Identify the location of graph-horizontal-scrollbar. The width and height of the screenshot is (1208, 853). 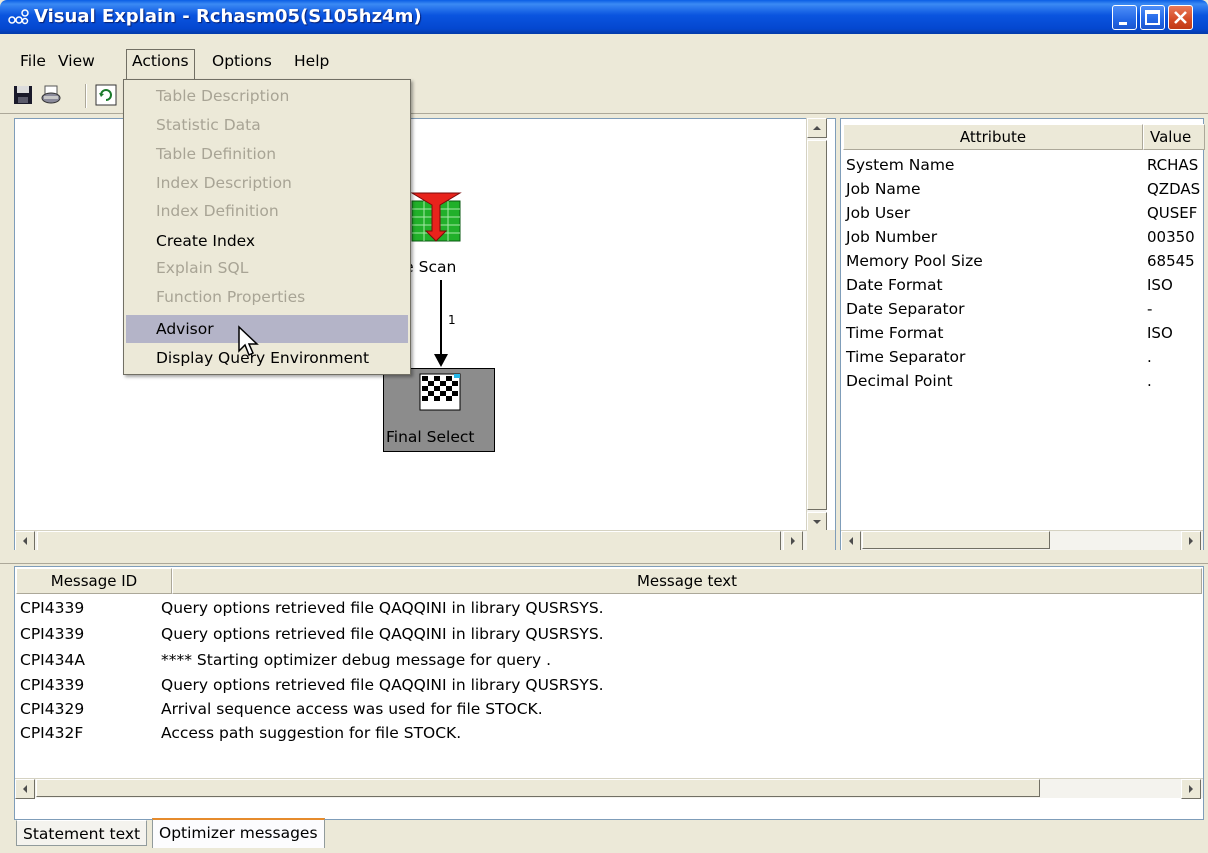
(411, 540).